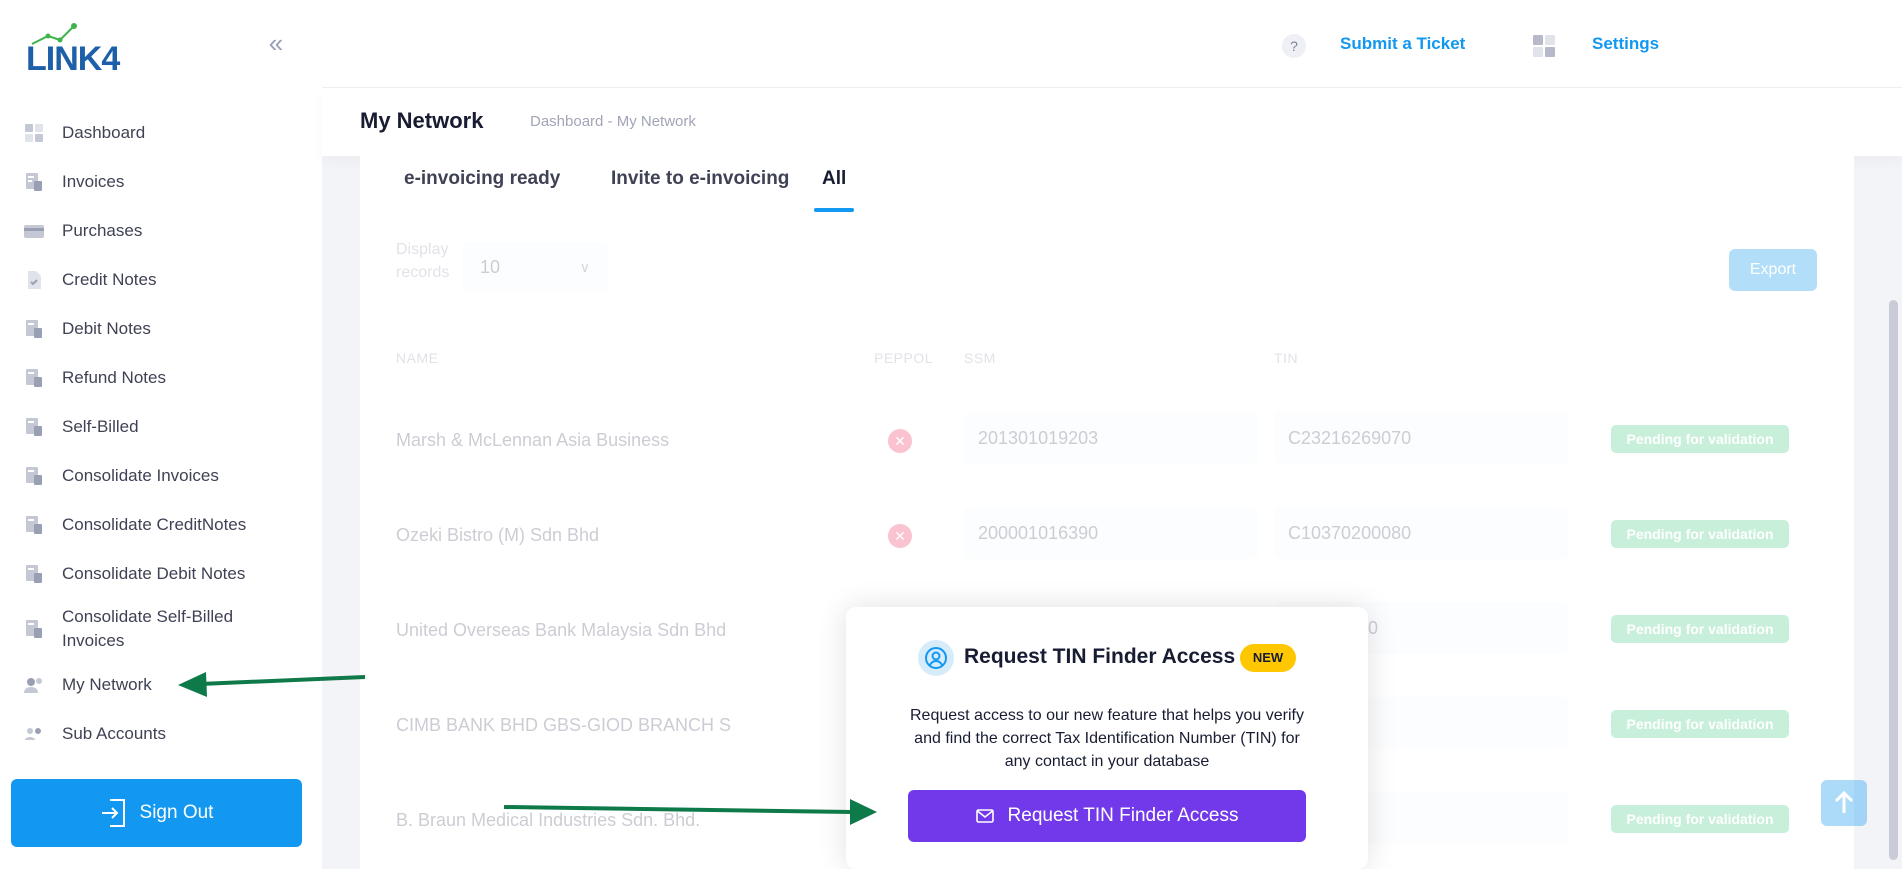  I want to click on help-icon: ?, so click(1294, 46).